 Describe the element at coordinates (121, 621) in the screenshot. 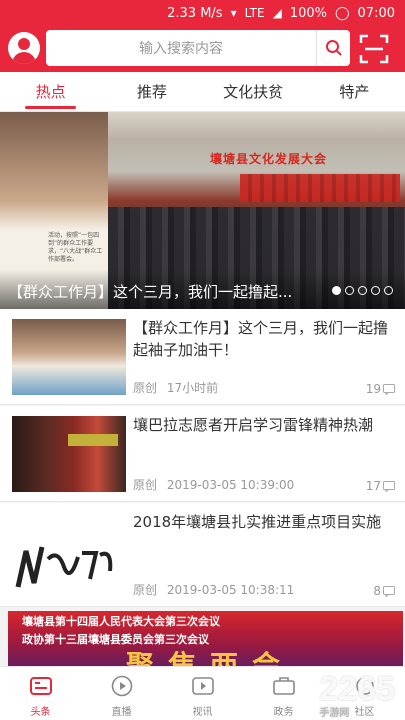

I see `promo-line-1: 壤塘县第十四届人民代表大会第三次会议` at that location.